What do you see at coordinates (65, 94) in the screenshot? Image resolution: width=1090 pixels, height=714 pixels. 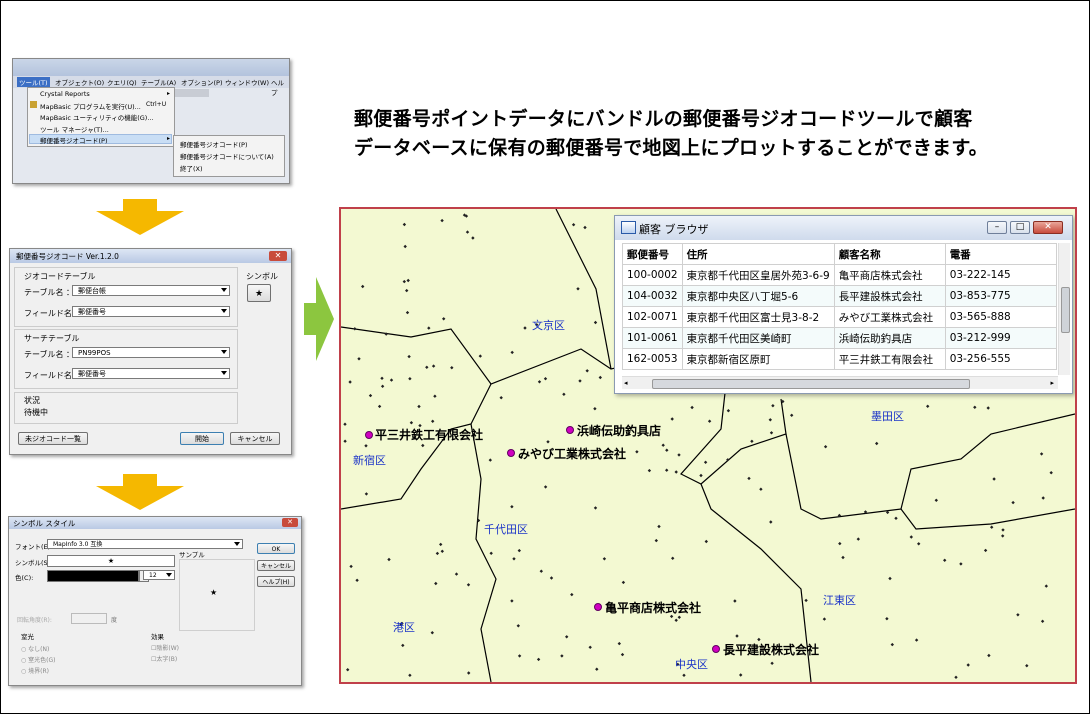 I see `menu-item-crystal-reports: Crystal Reports` at bounding box center [65, 94].